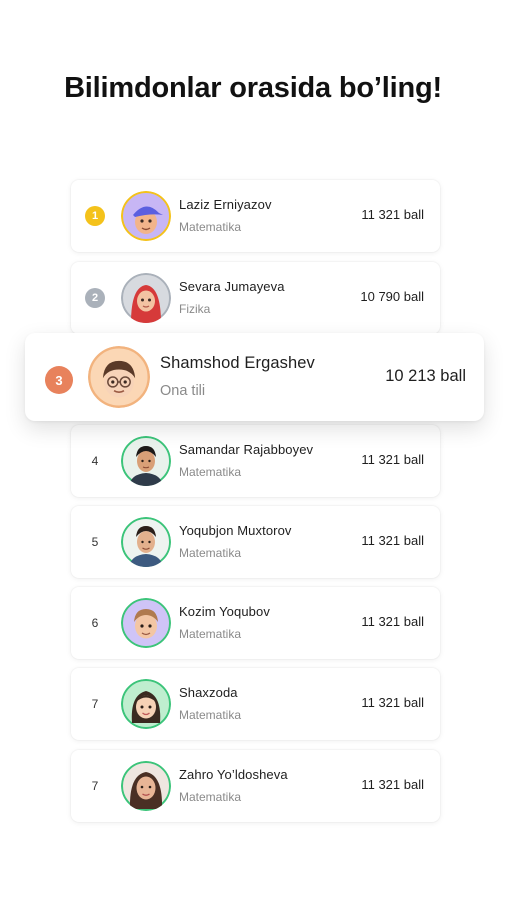  Describe the element at coordinates (246, 449) in the screenshot. I see `user-name: Samandar Rajabboyev` at that location.